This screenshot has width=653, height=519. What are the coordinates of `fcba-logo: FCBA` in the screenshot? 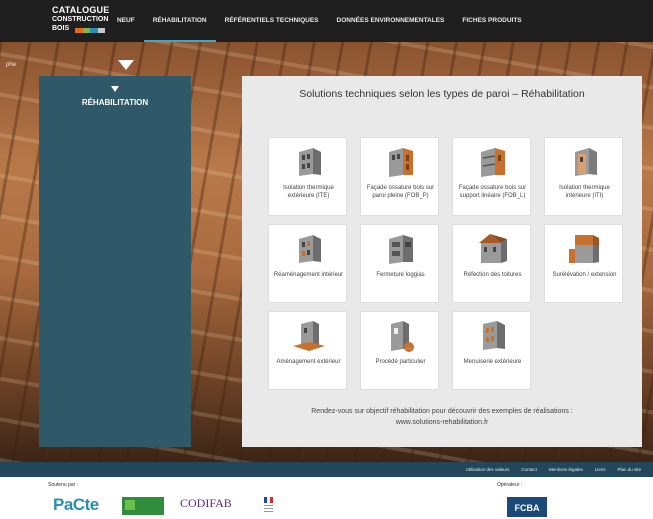 It's located at (527, 507).